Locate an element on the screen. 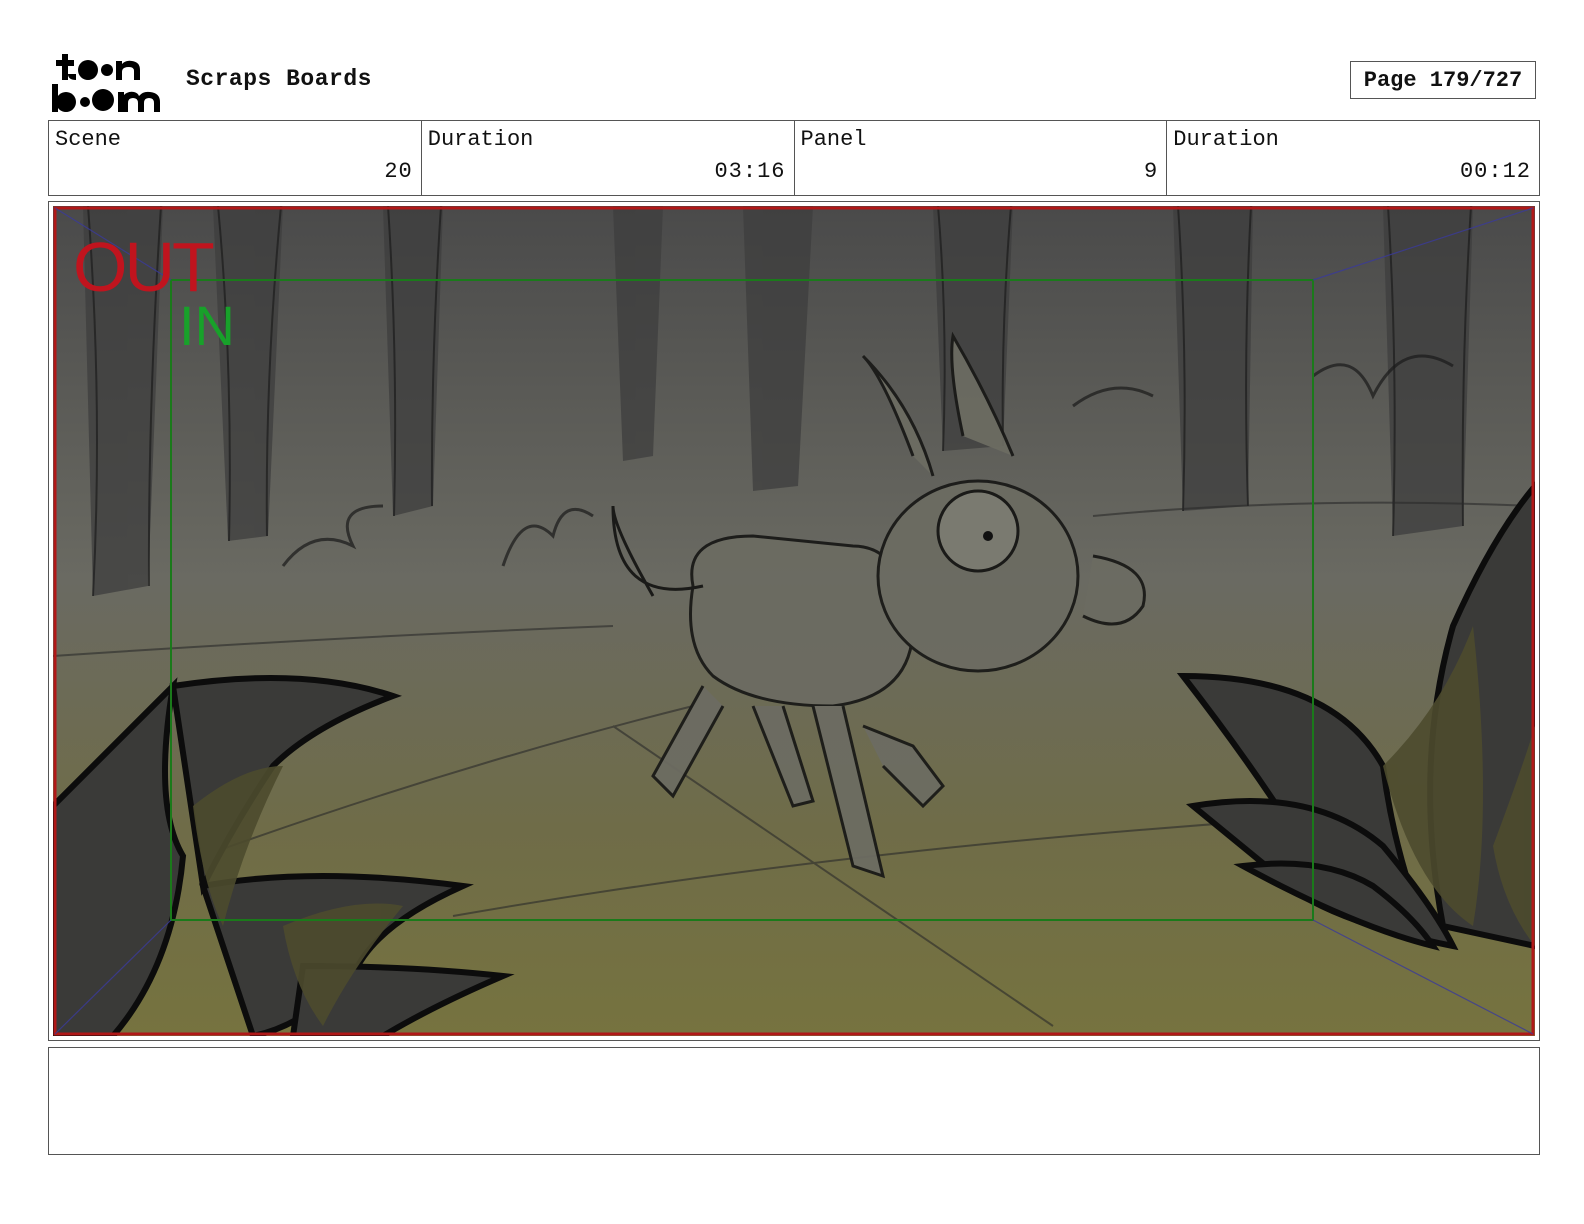 The image size is (1584, 1224). in-frame-label: IN is located at coordinates (207, 325).